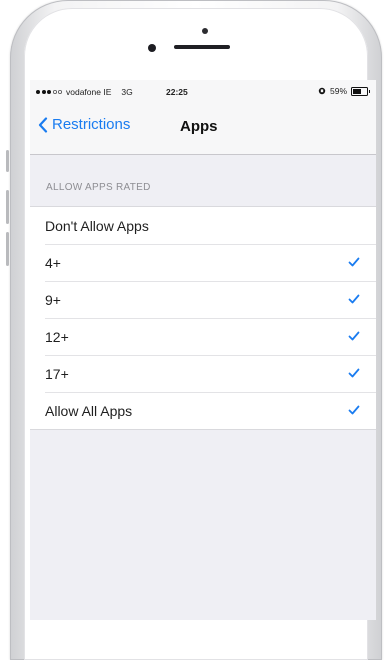  I want to click on rating-option-row: Don't Allow Apps, so click(203, 225).